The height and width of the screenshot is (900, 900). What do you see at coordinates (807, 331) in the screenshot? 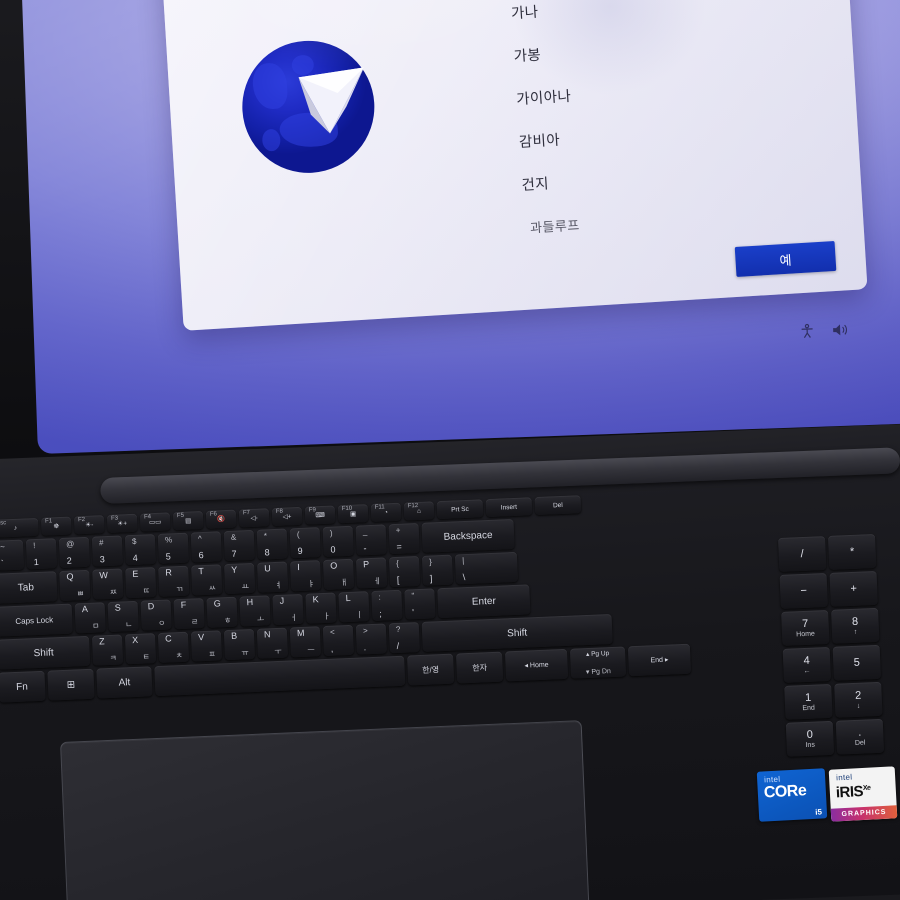
I see `accessibility-icon` at bounding box center [807, 331].